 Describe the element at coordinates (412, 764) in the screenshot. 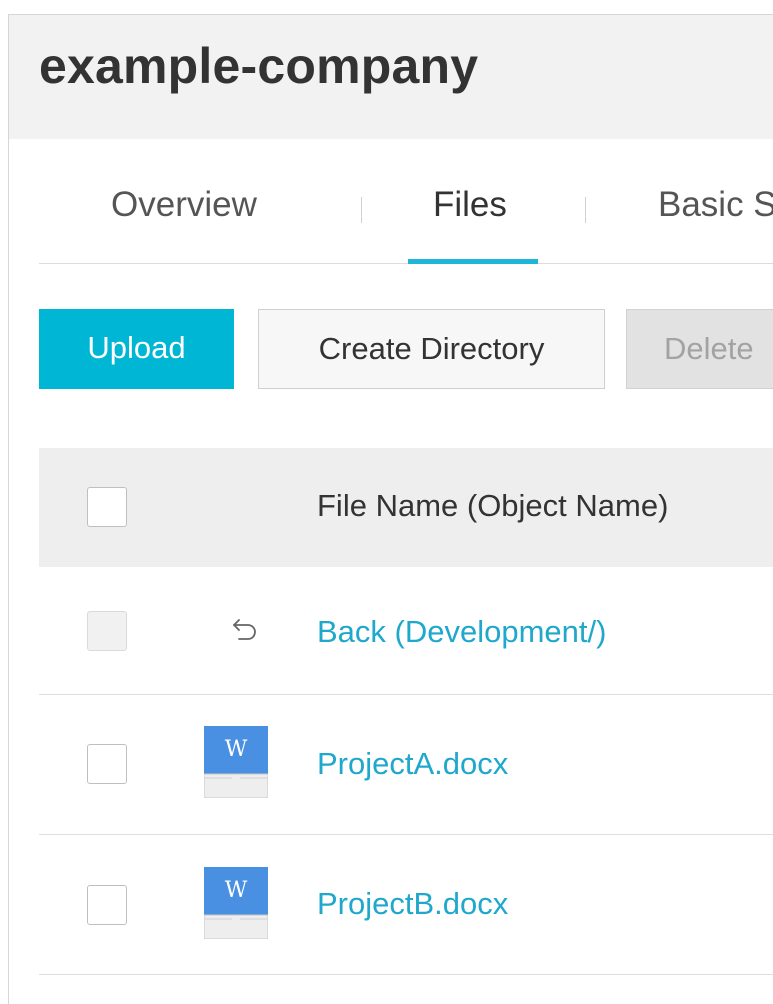

I see `file-link: ProjectA.docx` at that location.